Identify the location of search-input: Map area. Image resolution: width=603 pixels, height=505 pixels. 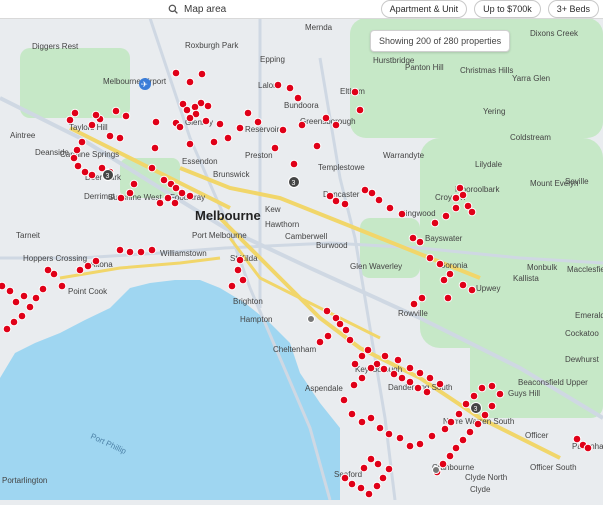
(205, 9).